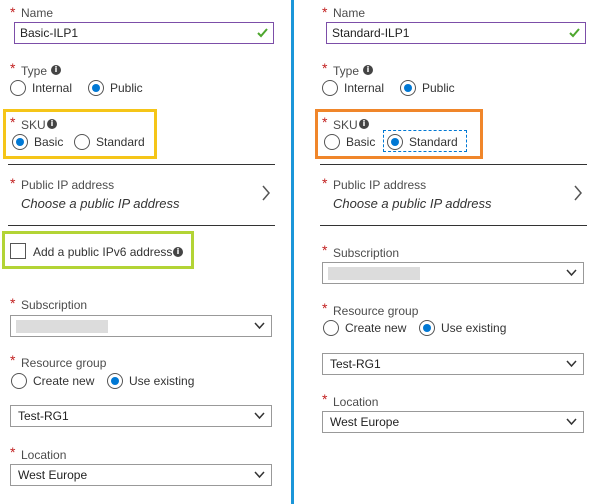 The width and height of the screenshot is (609, 504). Describe the element at coordinates (178, 252) in the screenshot. I see `ipv6-info-icon: i` at that location.